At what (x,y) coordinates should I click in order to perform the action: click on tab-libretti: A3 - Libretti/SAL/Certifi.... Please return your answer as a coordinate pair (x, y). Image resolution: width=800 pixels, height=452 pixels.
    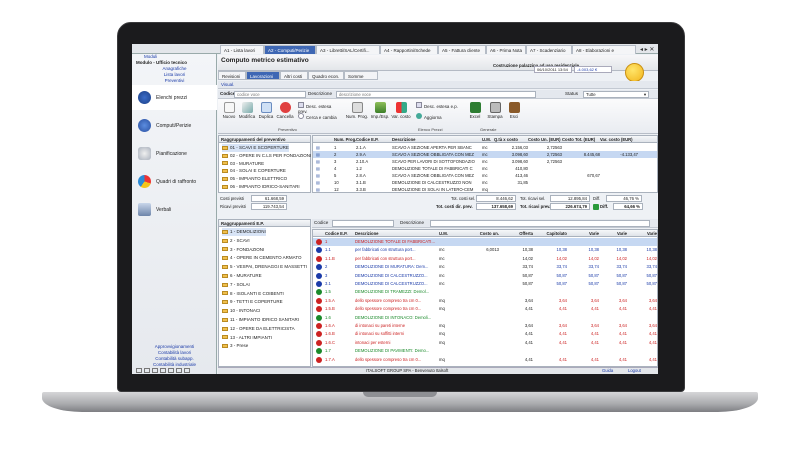
    Looking at the image, I should click on (348, 49).